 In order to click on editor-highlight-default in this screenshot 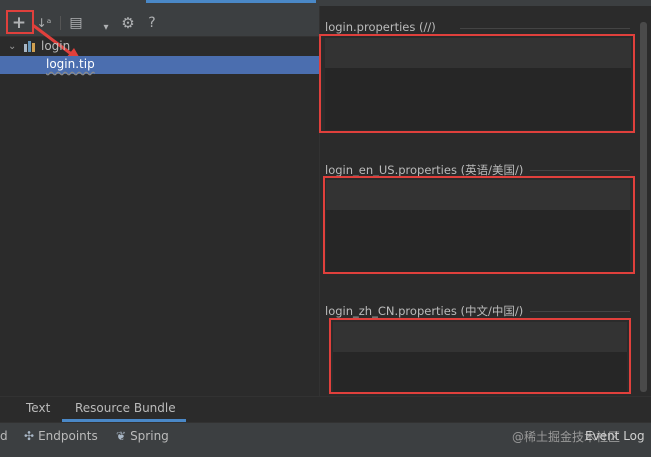, I will do `click(477, 83)`.